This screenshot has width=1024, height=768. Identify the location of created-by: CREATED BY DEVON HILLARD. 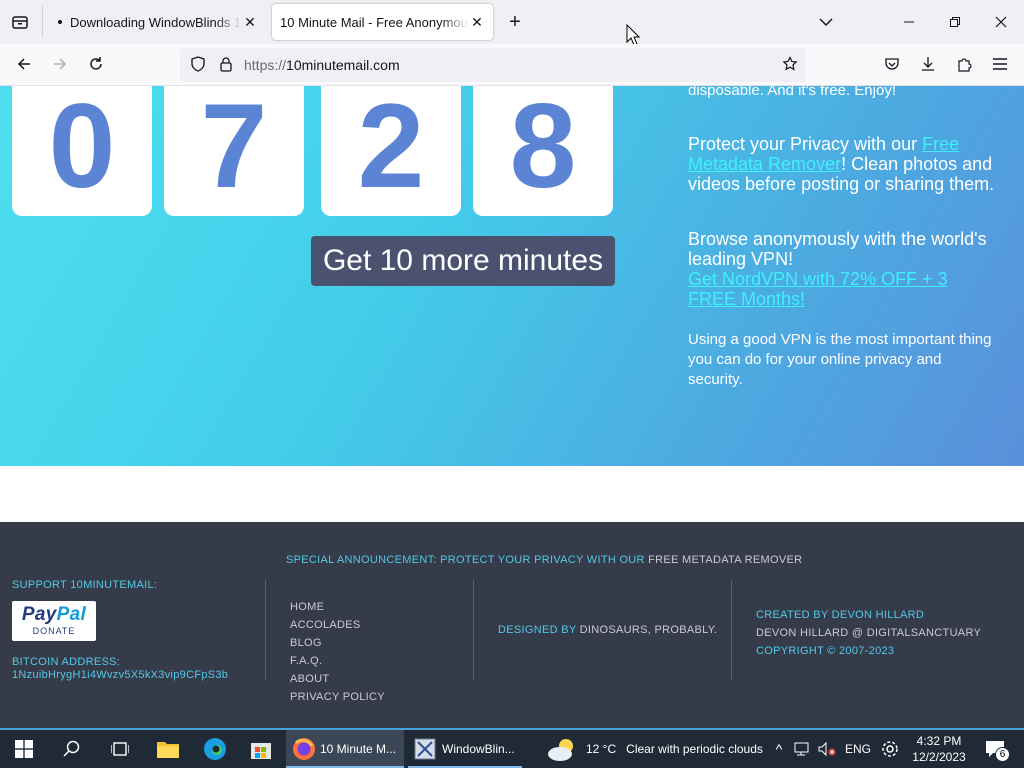
(840, 615).